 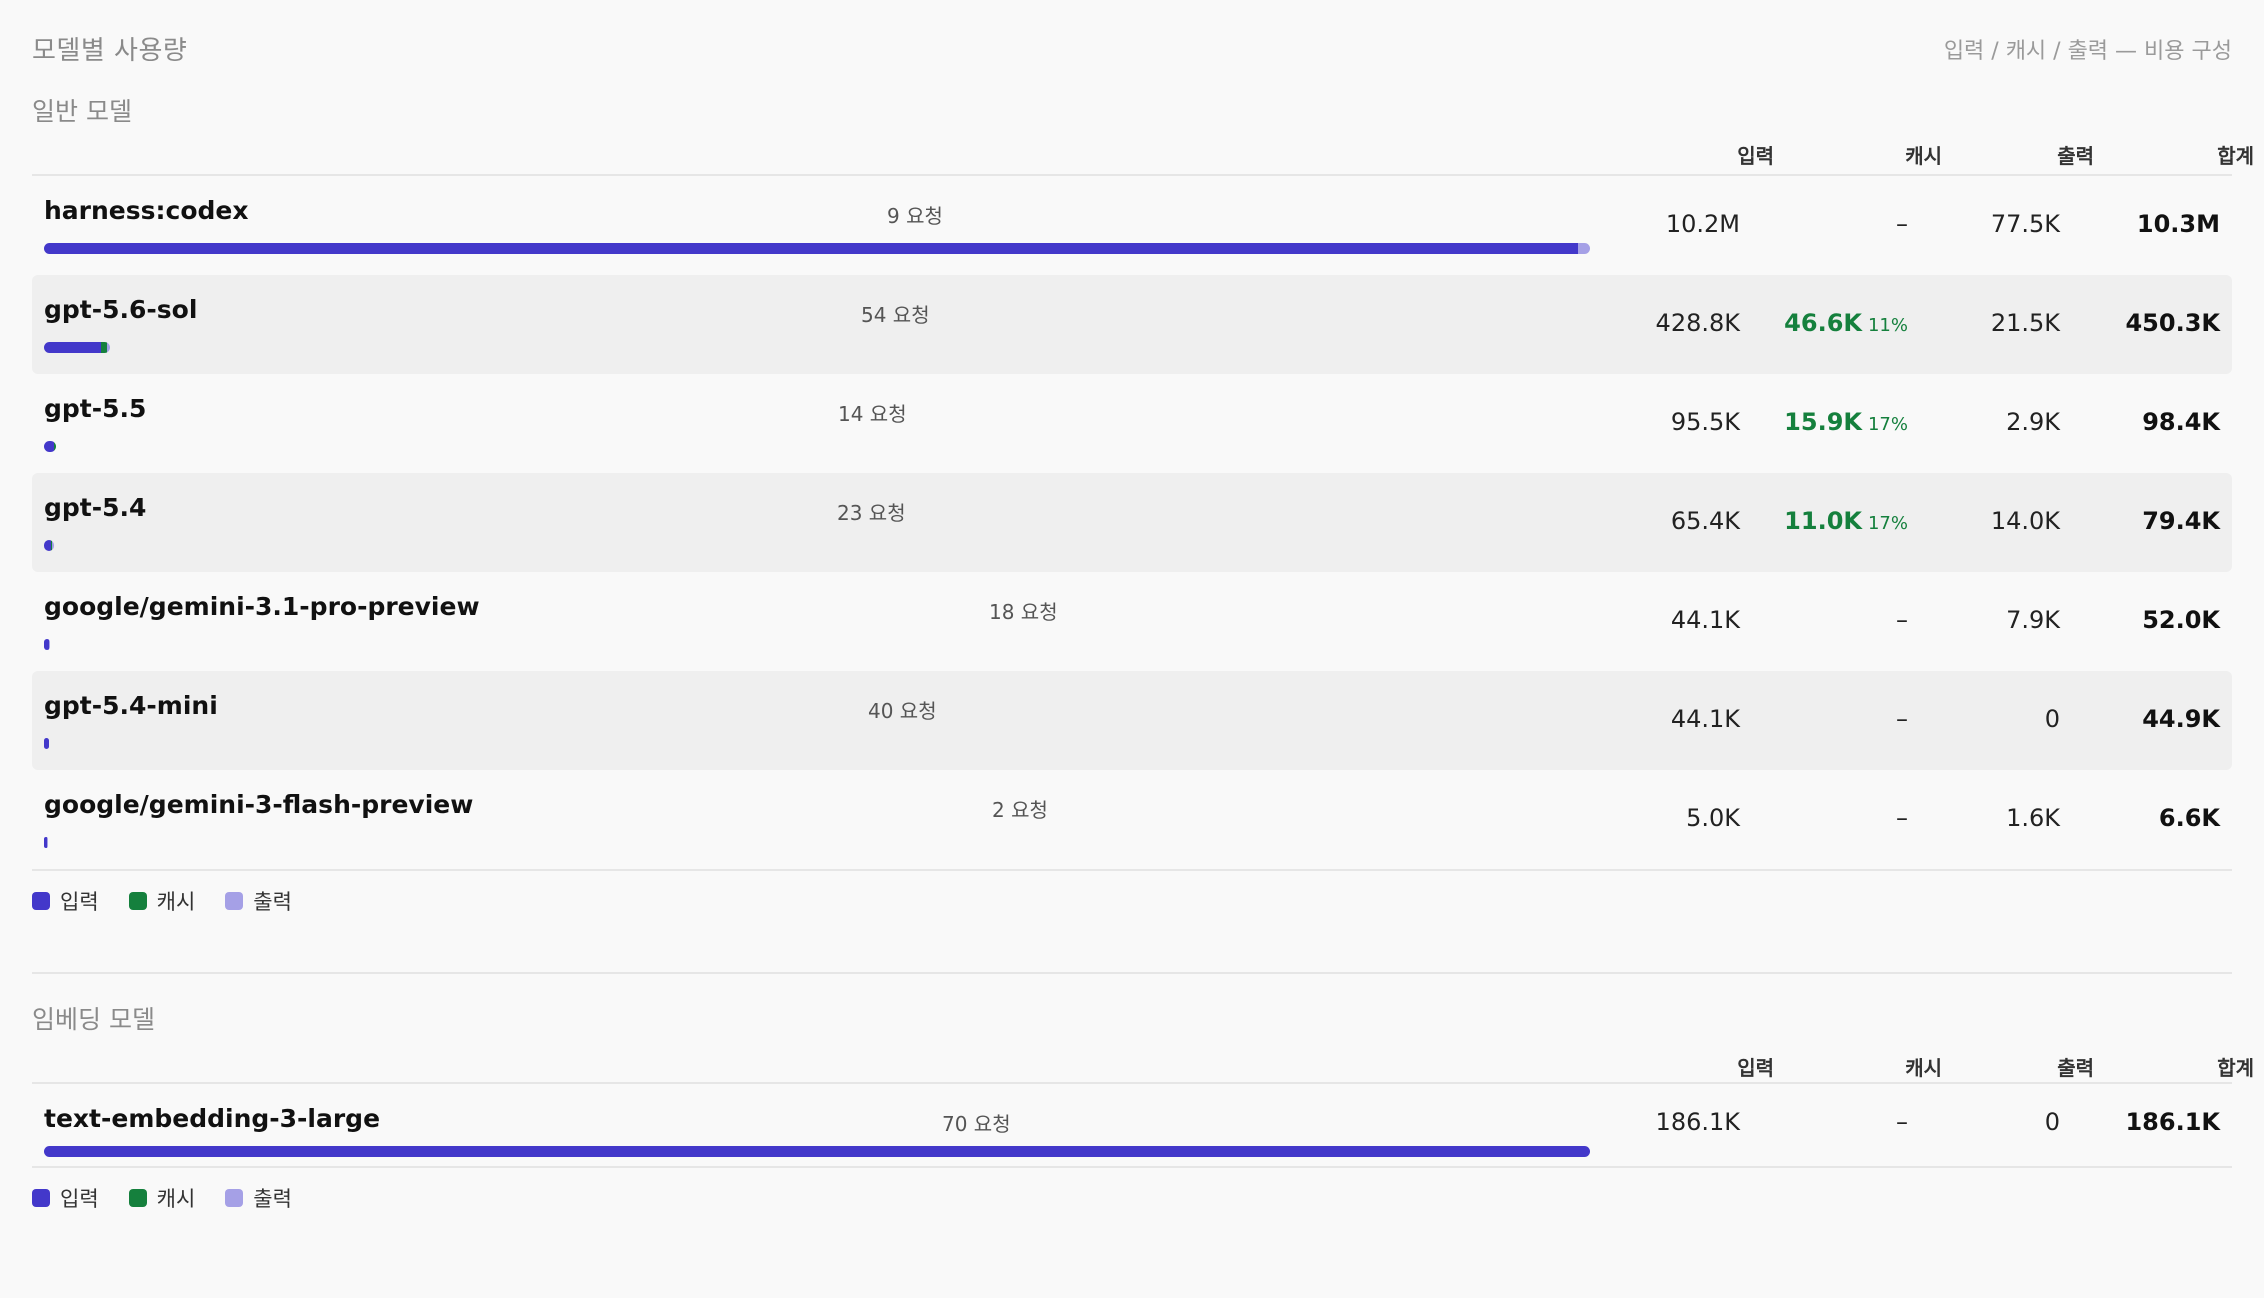 What do you see at coordinates (2235, 1068) in the screenshot?
I see `column-total: 합계` at bounding box center [2235, 1068].